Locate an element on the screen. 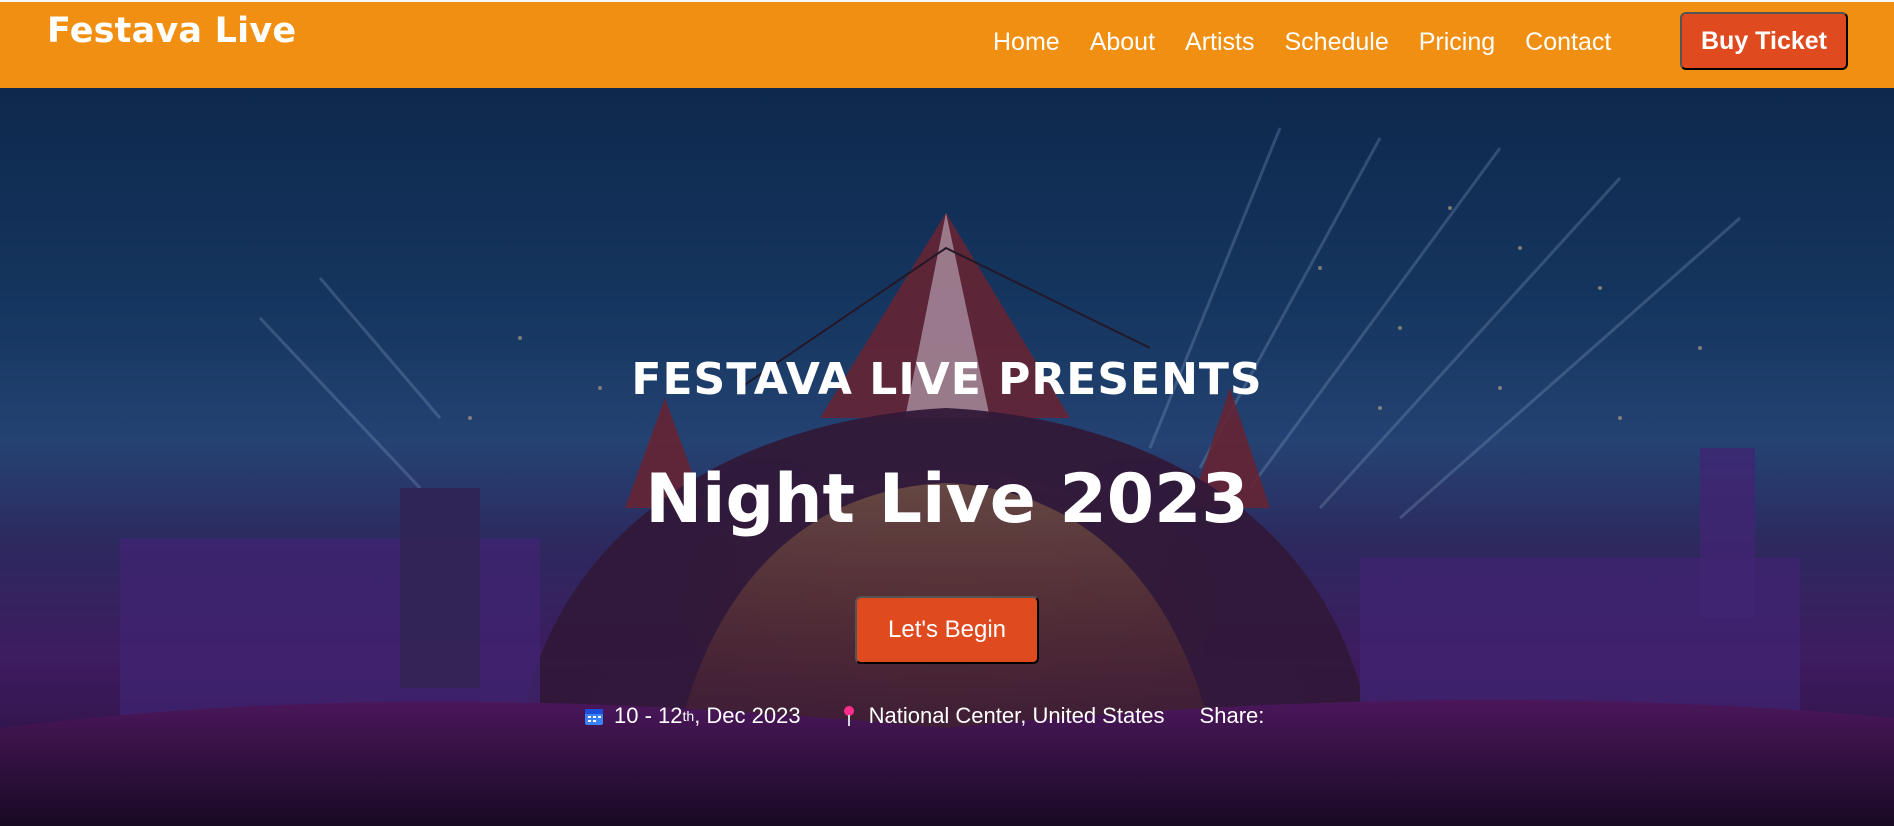 The width and height of the screenshot is (1894, 826). date-prefix: 10 - 12 is located at coordinates (648, 715).